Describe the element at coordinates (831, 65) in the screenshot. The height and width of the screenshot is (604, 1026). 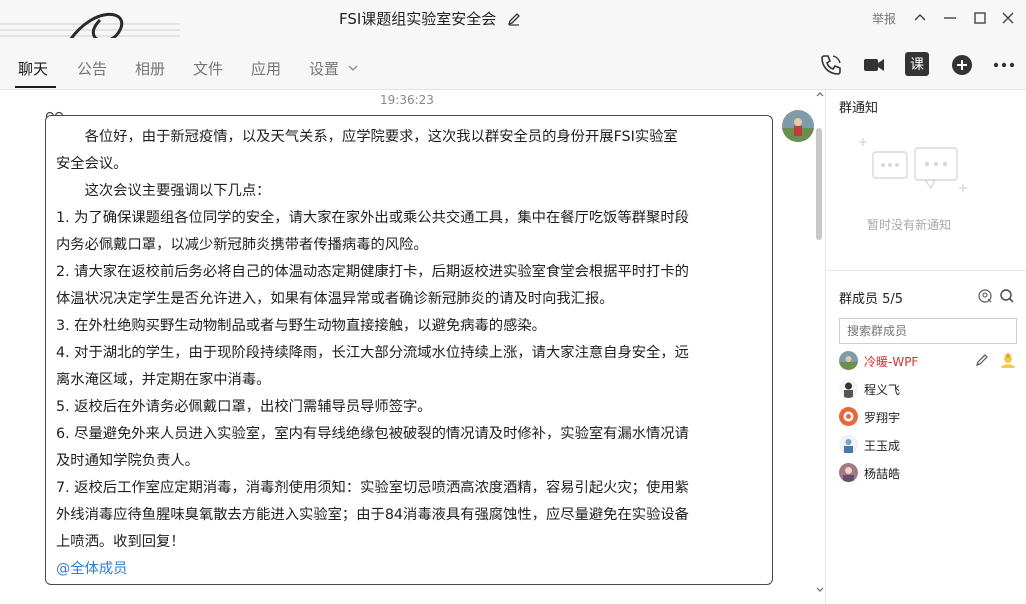
I see `phone-icon` at that location.